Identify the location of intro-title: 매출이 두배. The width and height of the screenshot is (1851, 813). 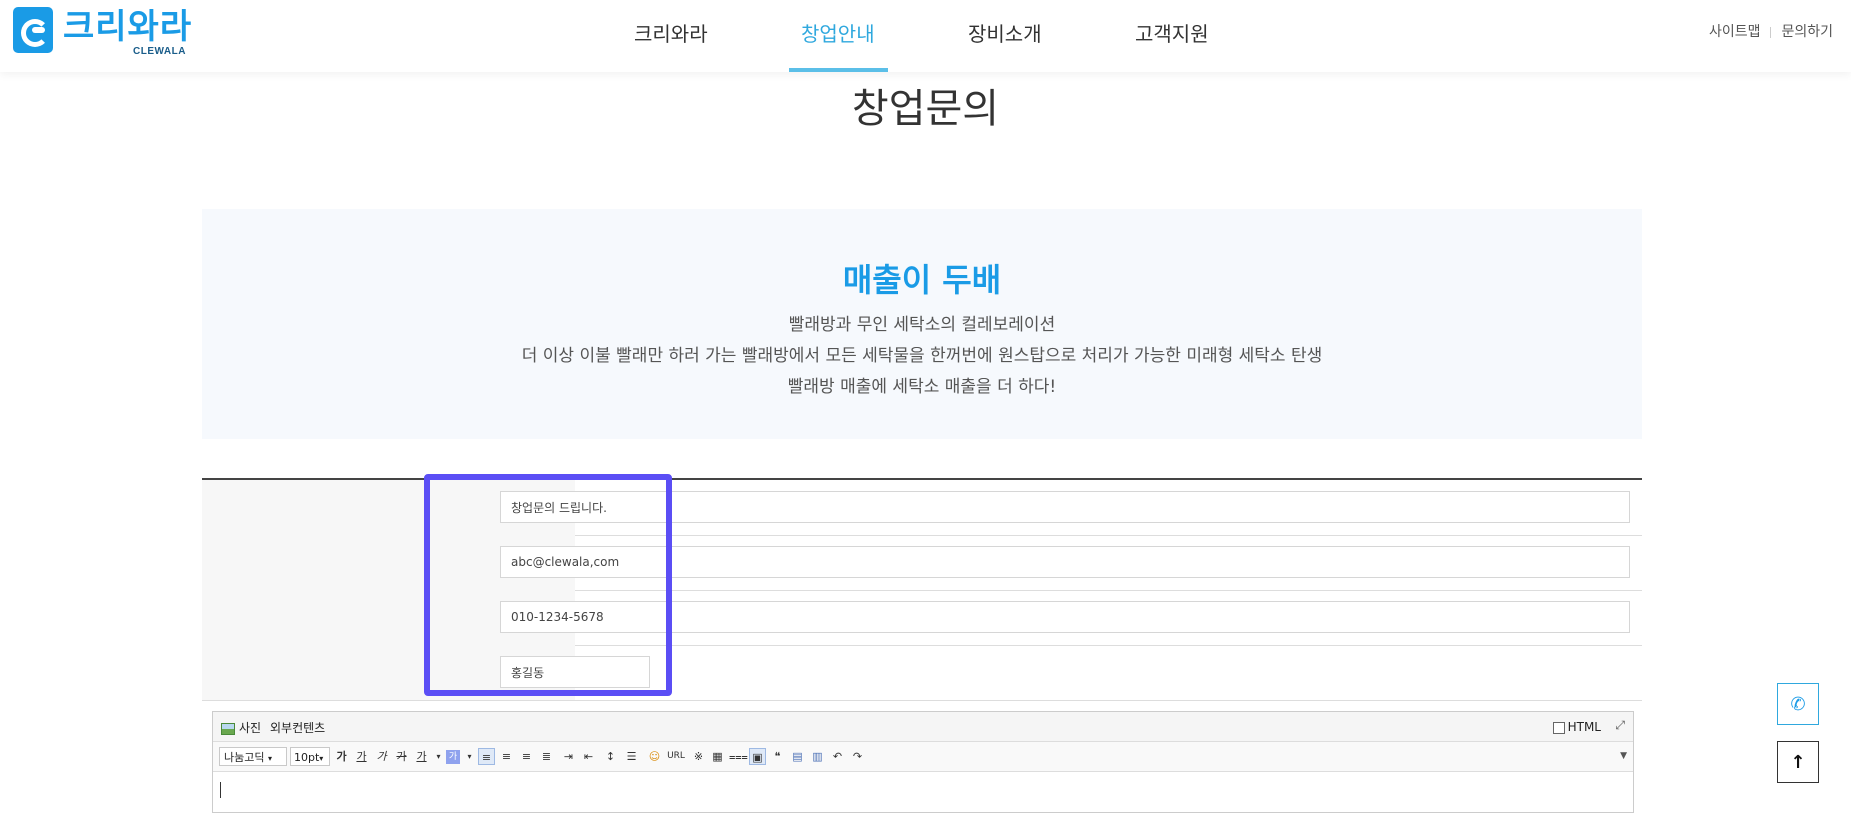
(922, 280).